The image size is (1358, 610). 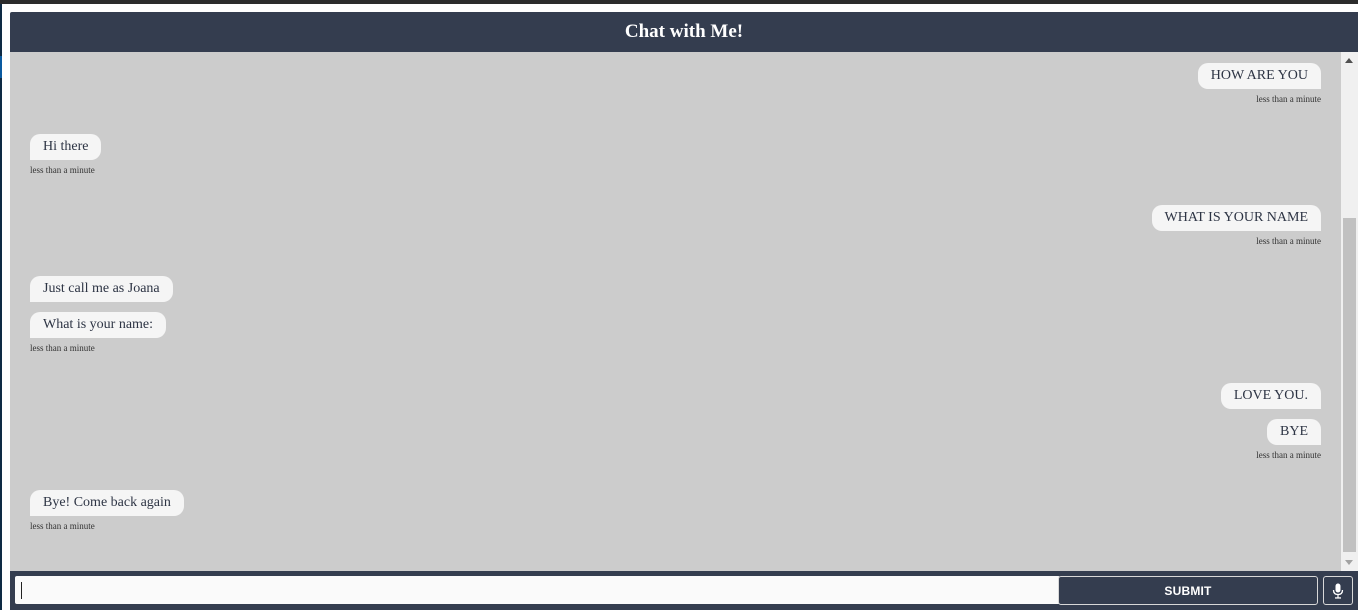 I want to click on chat-header: Chat with Me!, so click(x=684, y=32).